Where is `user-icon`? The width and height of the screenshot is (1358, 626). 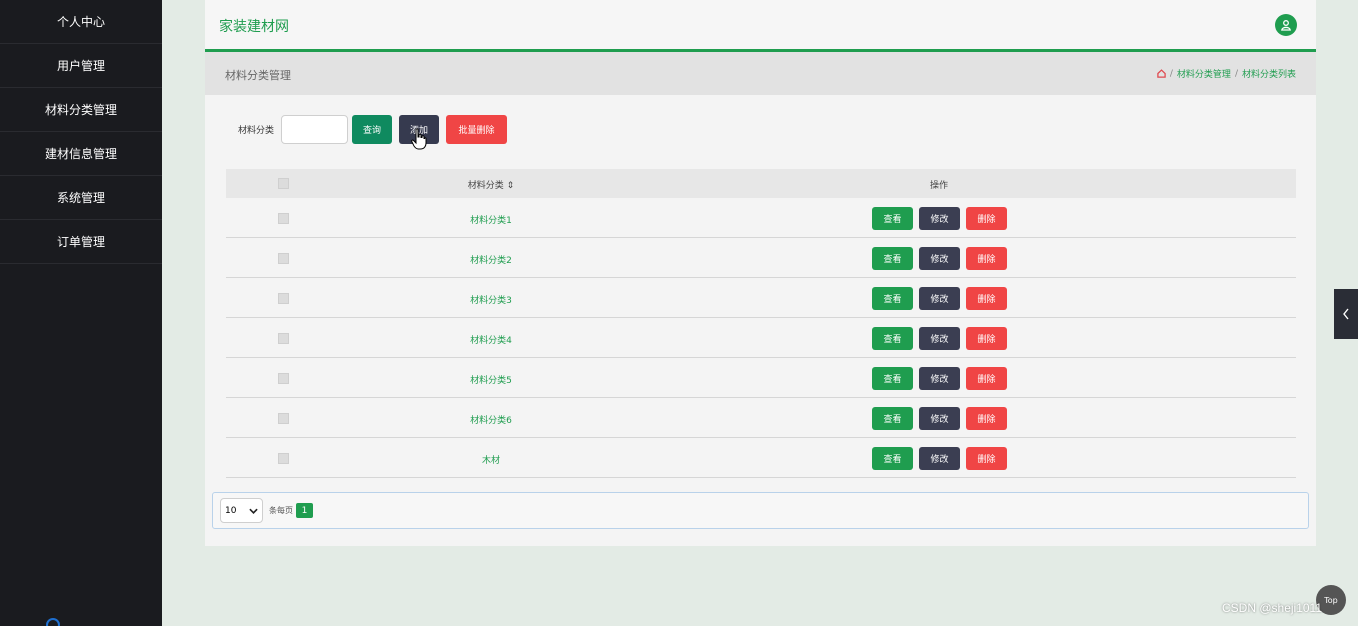
user-icon is located at coordinates (1286, 25).